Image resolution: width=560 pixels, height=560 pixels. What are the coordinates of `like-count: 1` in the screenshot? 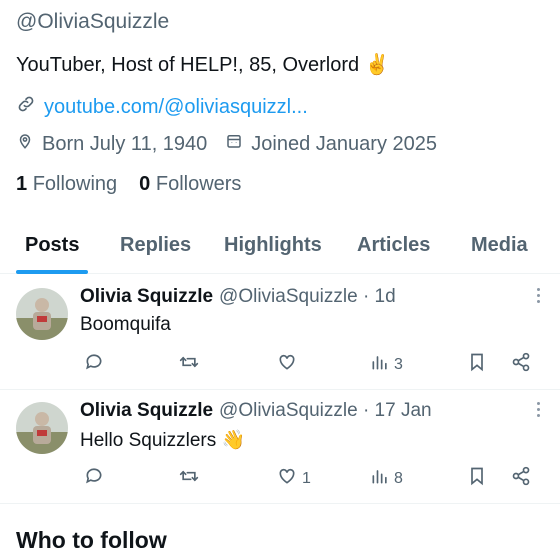 It's located at (306, 478).